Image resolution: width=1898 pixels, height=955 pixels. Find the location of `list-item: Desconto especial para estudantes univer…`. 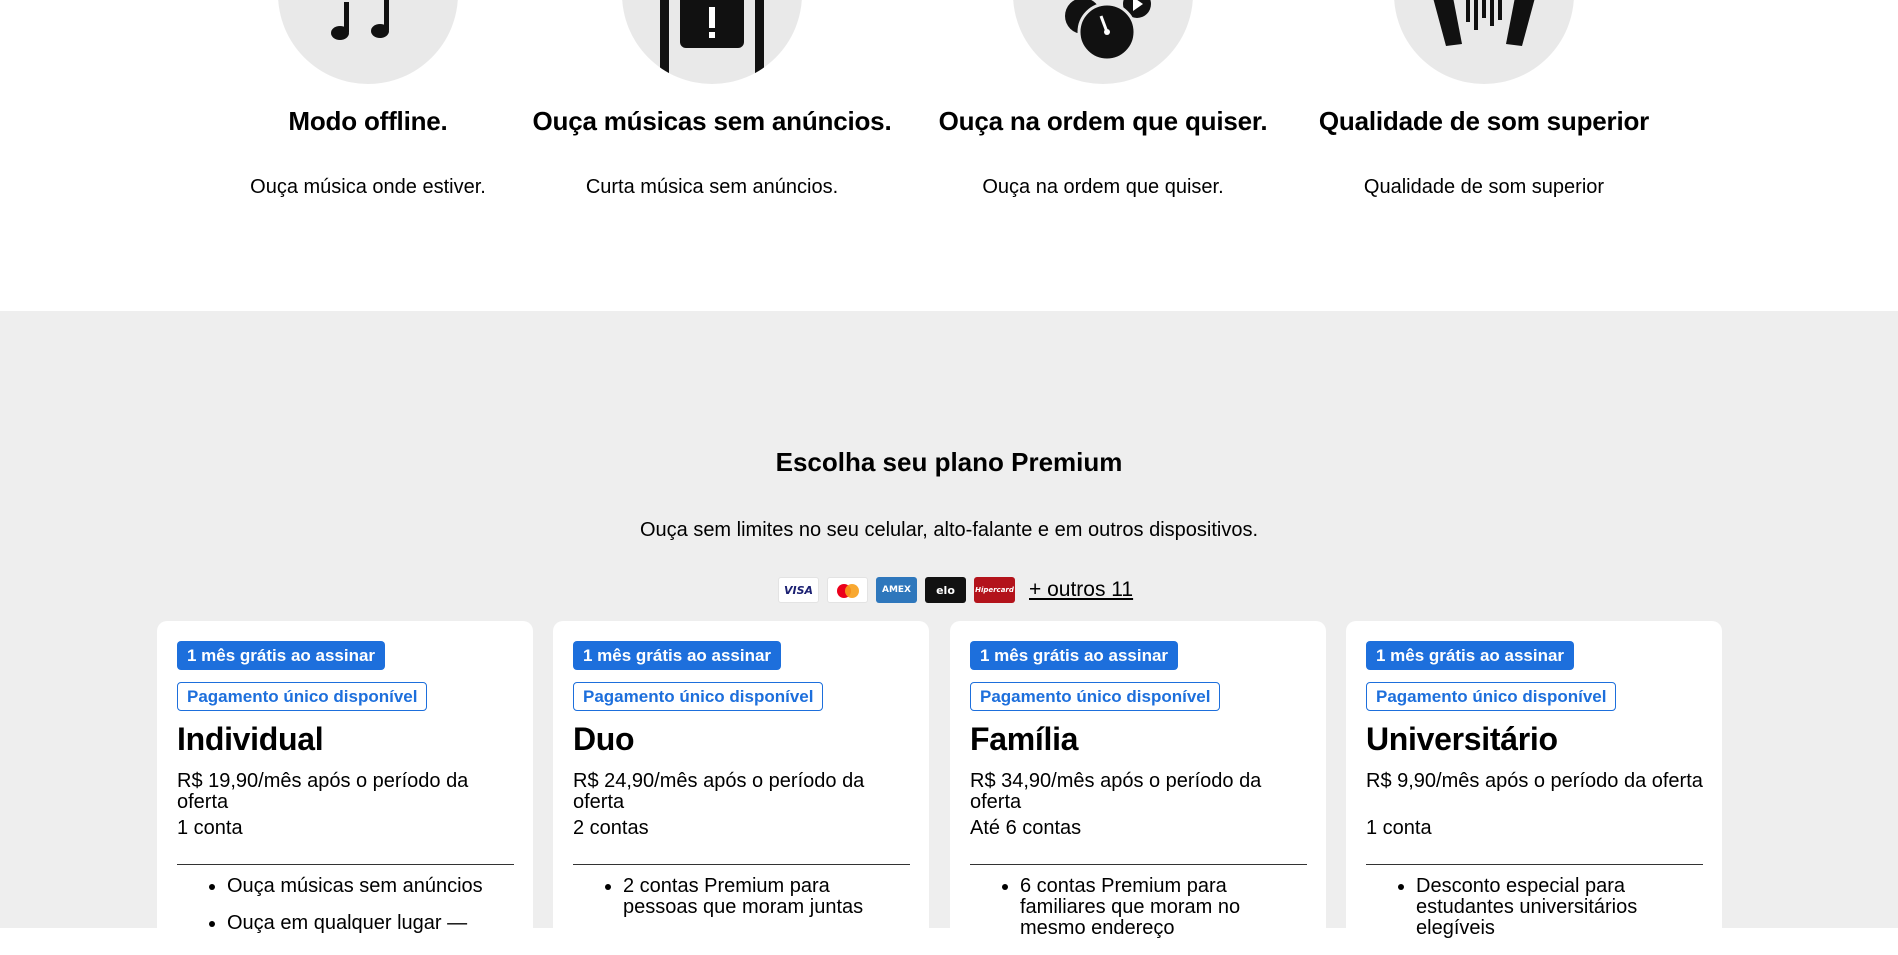

list-item: Desconto especial para estudantes univer… is located at coordinates (1556, 907).